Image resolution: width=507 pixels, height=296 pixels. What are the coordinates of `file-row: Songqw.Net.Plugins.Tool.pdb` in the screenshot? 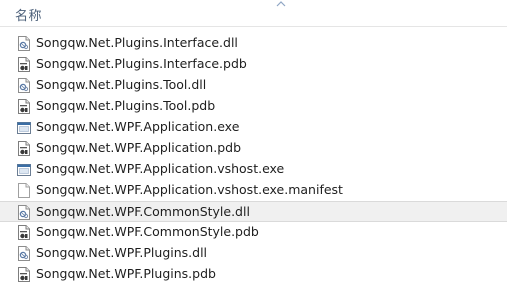 It's located at (253, 106).